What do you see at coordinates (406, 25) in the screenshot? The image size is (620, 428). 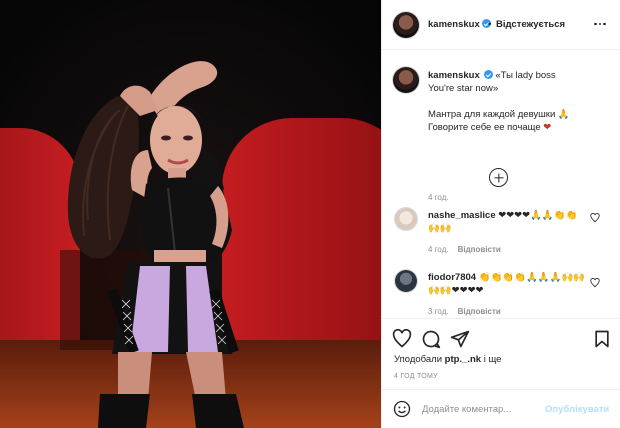 I see `avatar` at bounding box center [406, 25].